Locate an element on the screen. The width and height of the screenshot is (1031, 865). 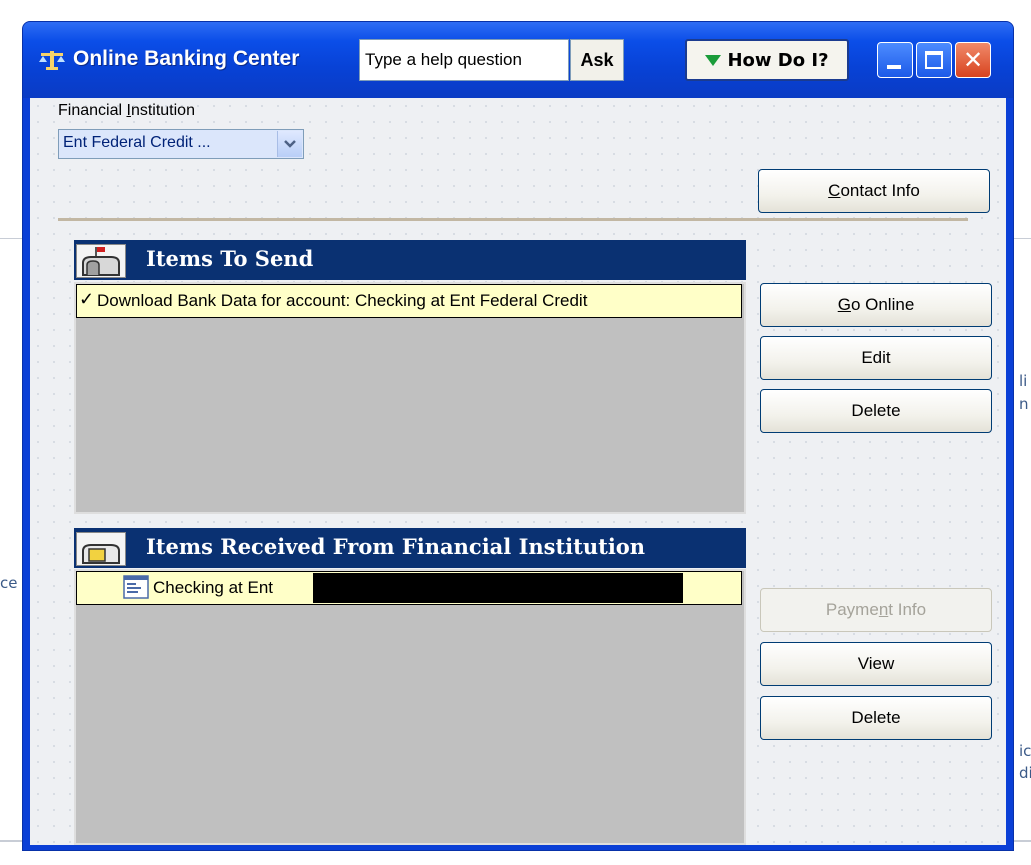
edit-button: Edit is located at coordinates (876, 358).